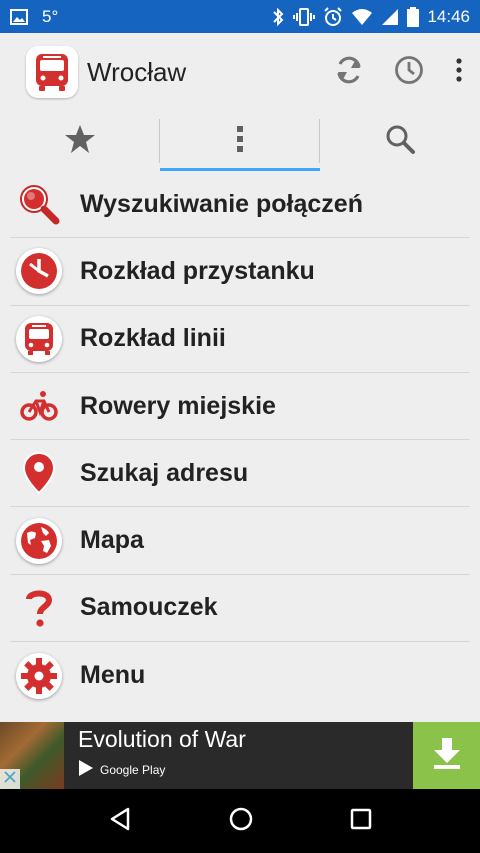 Image resolution: width=480 pixels, height=853 pixels. I want to click on app-title: Wrocław, so click(137, 71).